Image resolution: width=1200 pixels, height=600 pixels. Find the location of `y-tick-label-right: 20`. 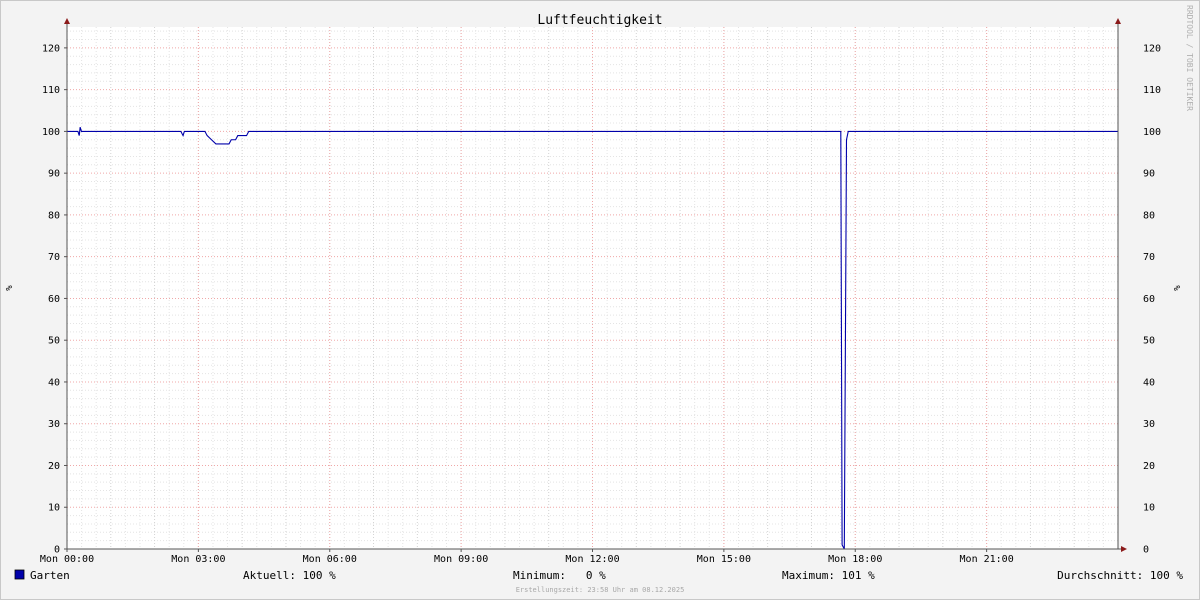

y-tick-label-right: 20 is located at coordinates (1149, 466).